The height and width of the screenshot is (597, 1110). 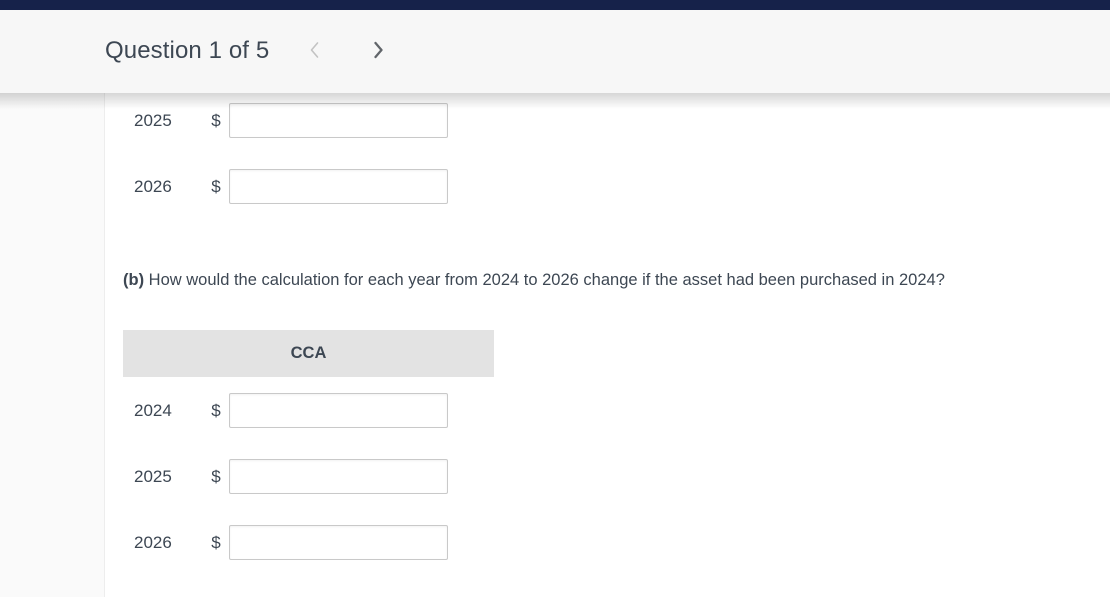 I want to click on top-accent-bar, so click(x=555, y=5).